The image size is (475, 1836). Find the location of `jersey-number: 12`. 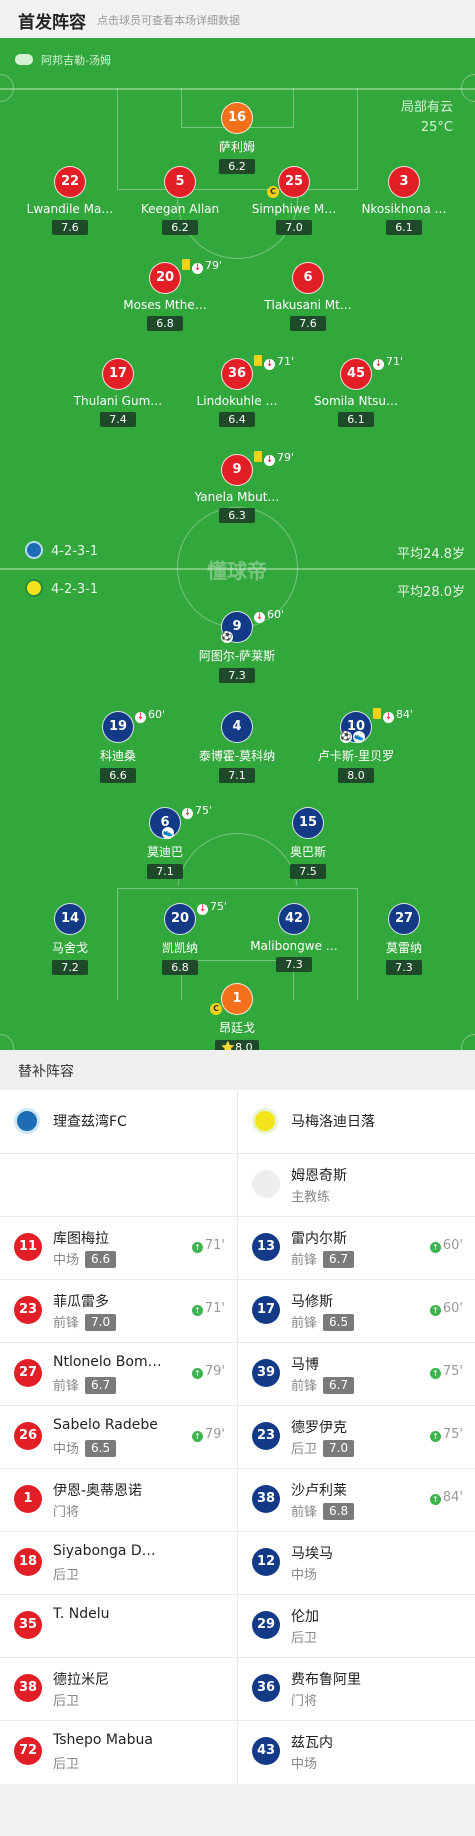

jersey-number: 12 is located at coordinates (266, 1562).